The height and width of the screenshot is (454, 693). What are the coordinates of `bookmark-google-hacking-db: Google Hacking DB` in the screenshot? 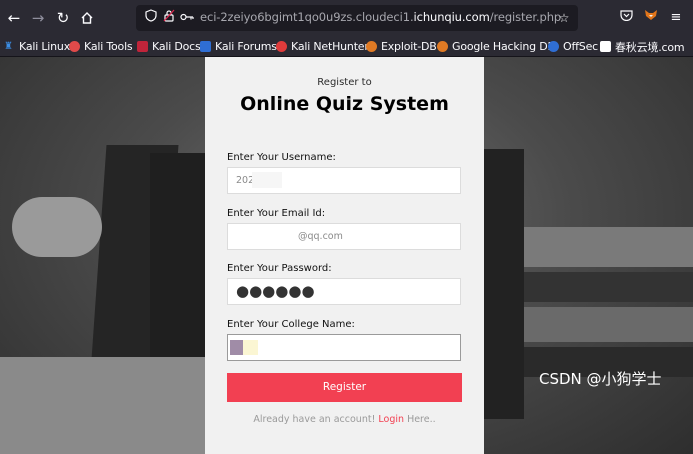 It's located at (496, 46).